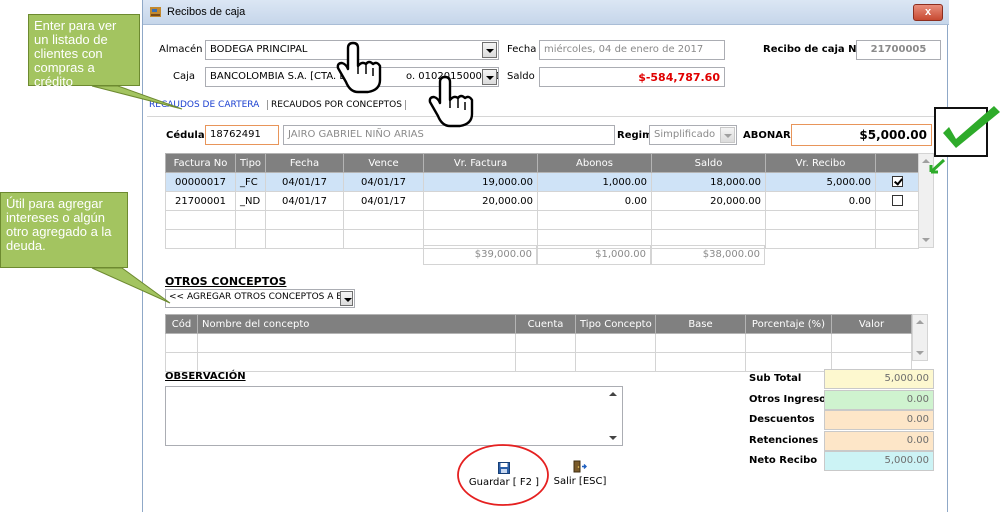 This screenshot has width=1000, height=512. Describe the element at coordinates (131, 285) in the screenshot. I see `callout-left-pointer` at that location.